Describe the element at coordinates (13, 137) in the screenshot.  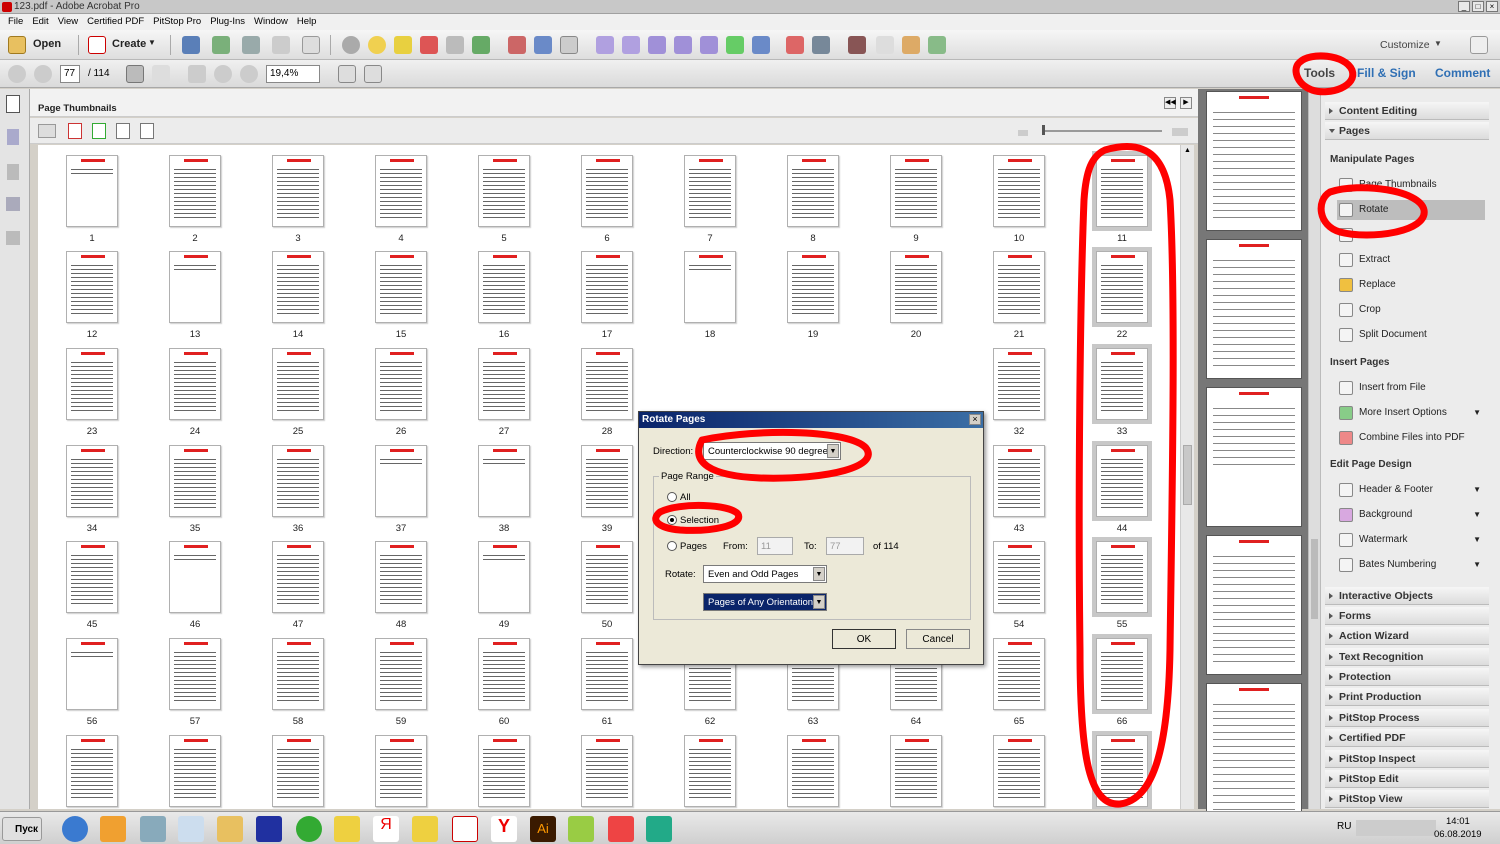
I see `bookmarks-icon` at that location.